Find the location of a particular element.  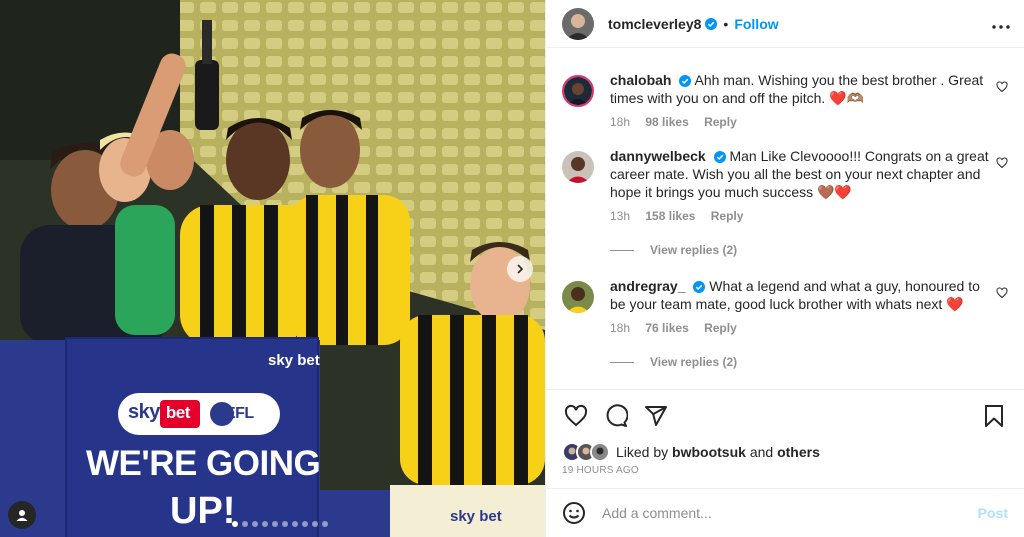

comment-icon is located at coordinates (617, 415).